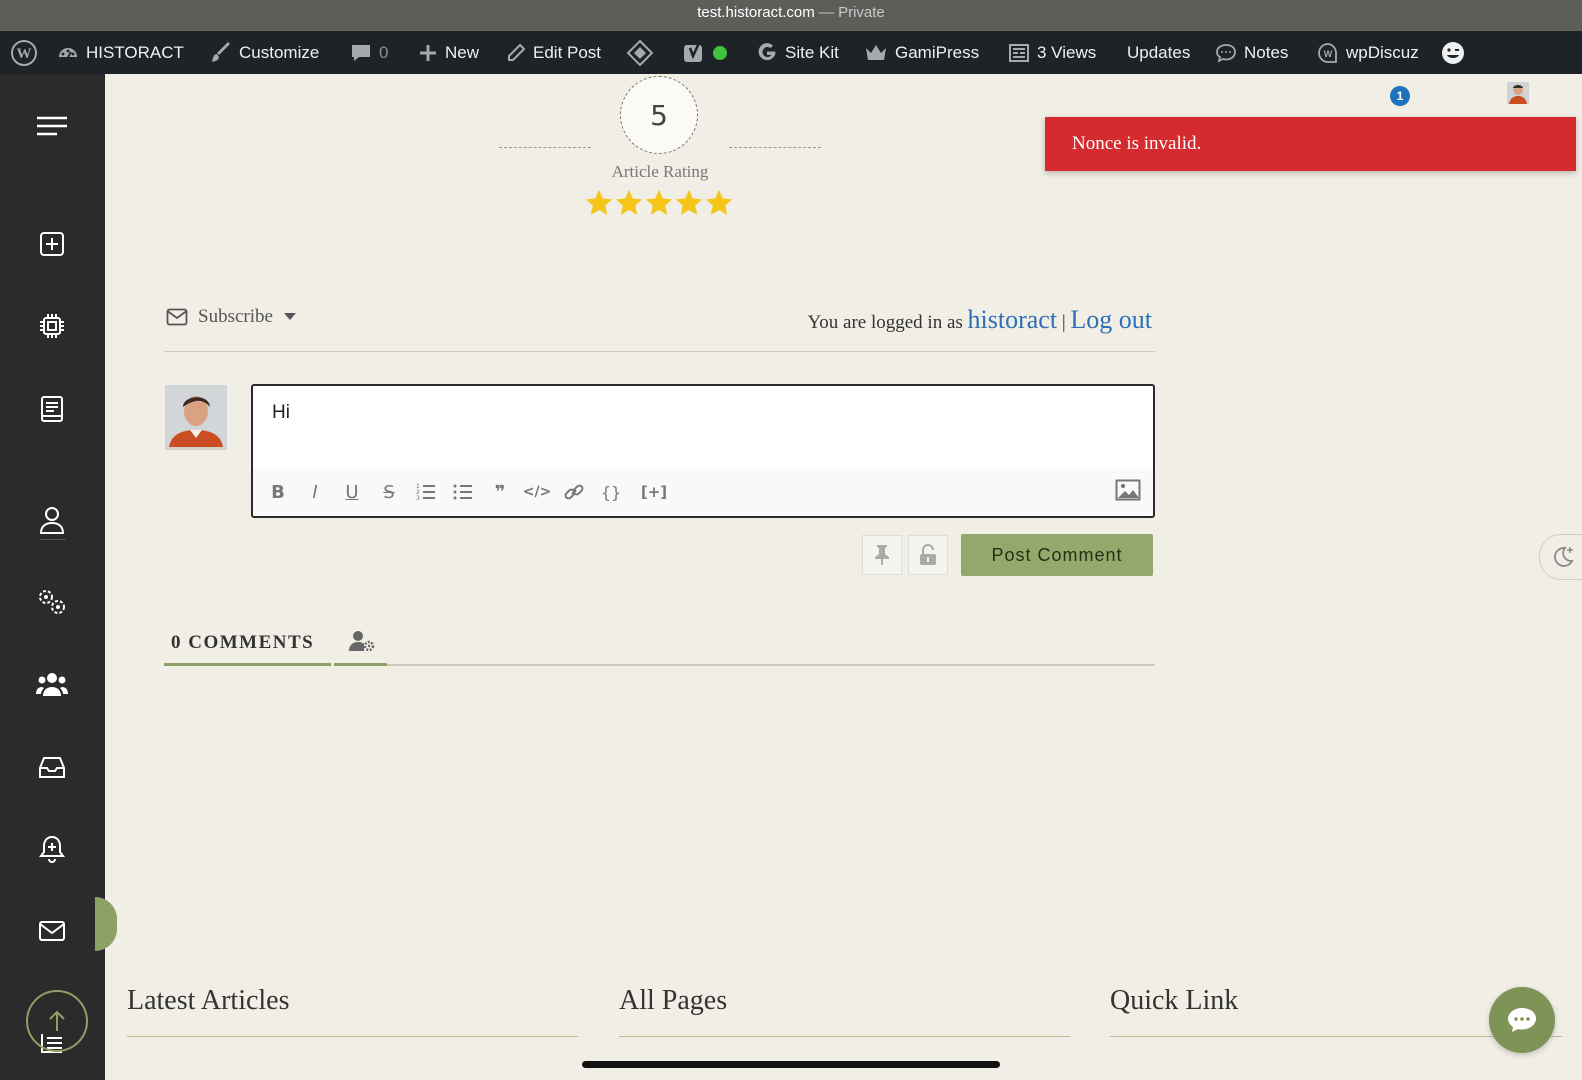 Image resolution: width=1582 pixels, height=1080 pixels. What do you see at coordinates (1560, 557) in the screenshot?
I see `dark-mode-toggle` at bounding box center [1560, 557].